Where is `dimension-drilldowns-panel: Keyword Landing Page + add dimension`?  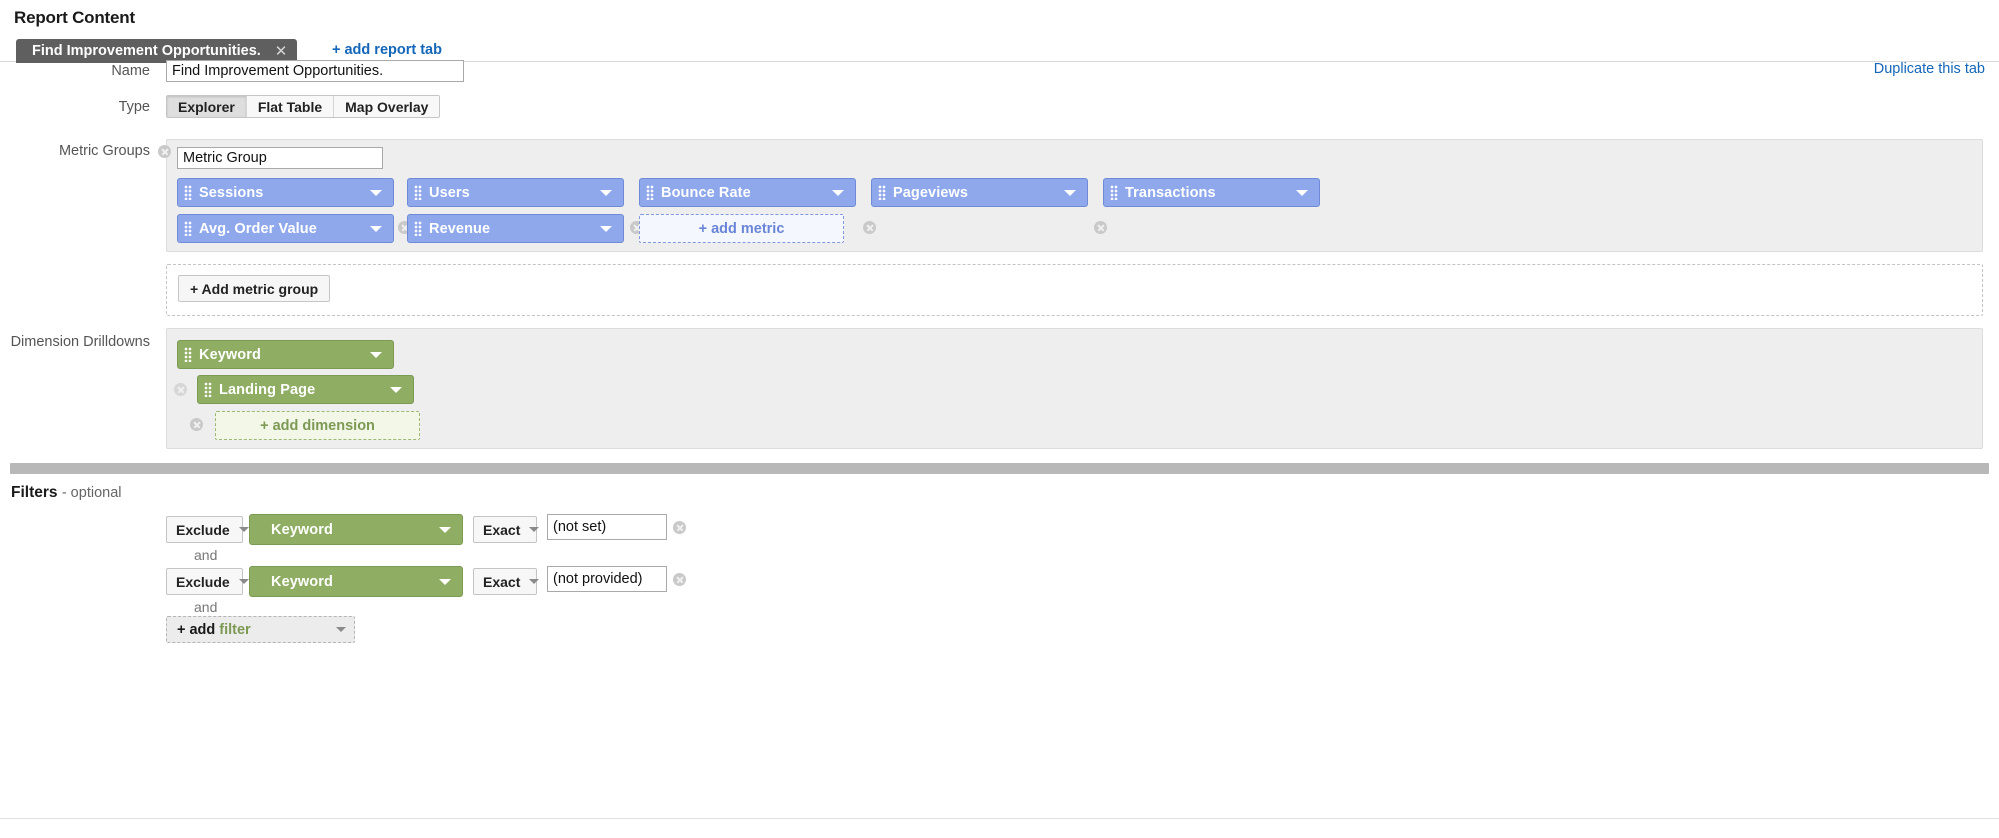 dimension-drilldowns-panel: Keyword Landing Page + add dimension is located at coordinates (1074, 388).